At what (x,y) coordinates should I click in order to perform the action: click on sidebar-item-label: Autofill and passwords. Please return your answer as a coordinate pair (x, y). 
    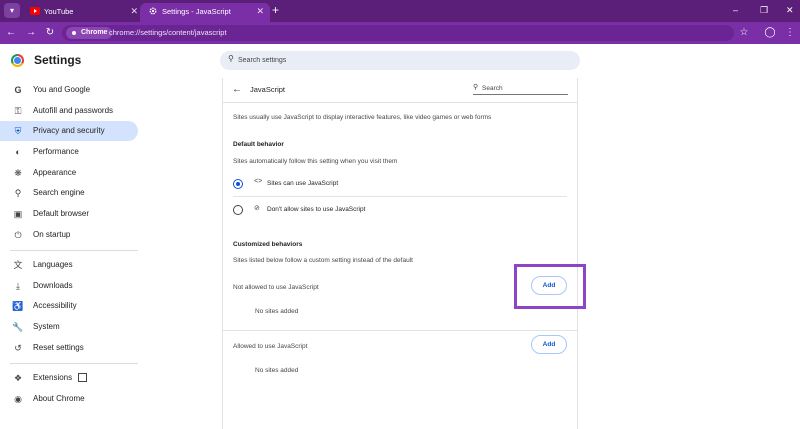
    Looking at the image, I should click on (73, 110).